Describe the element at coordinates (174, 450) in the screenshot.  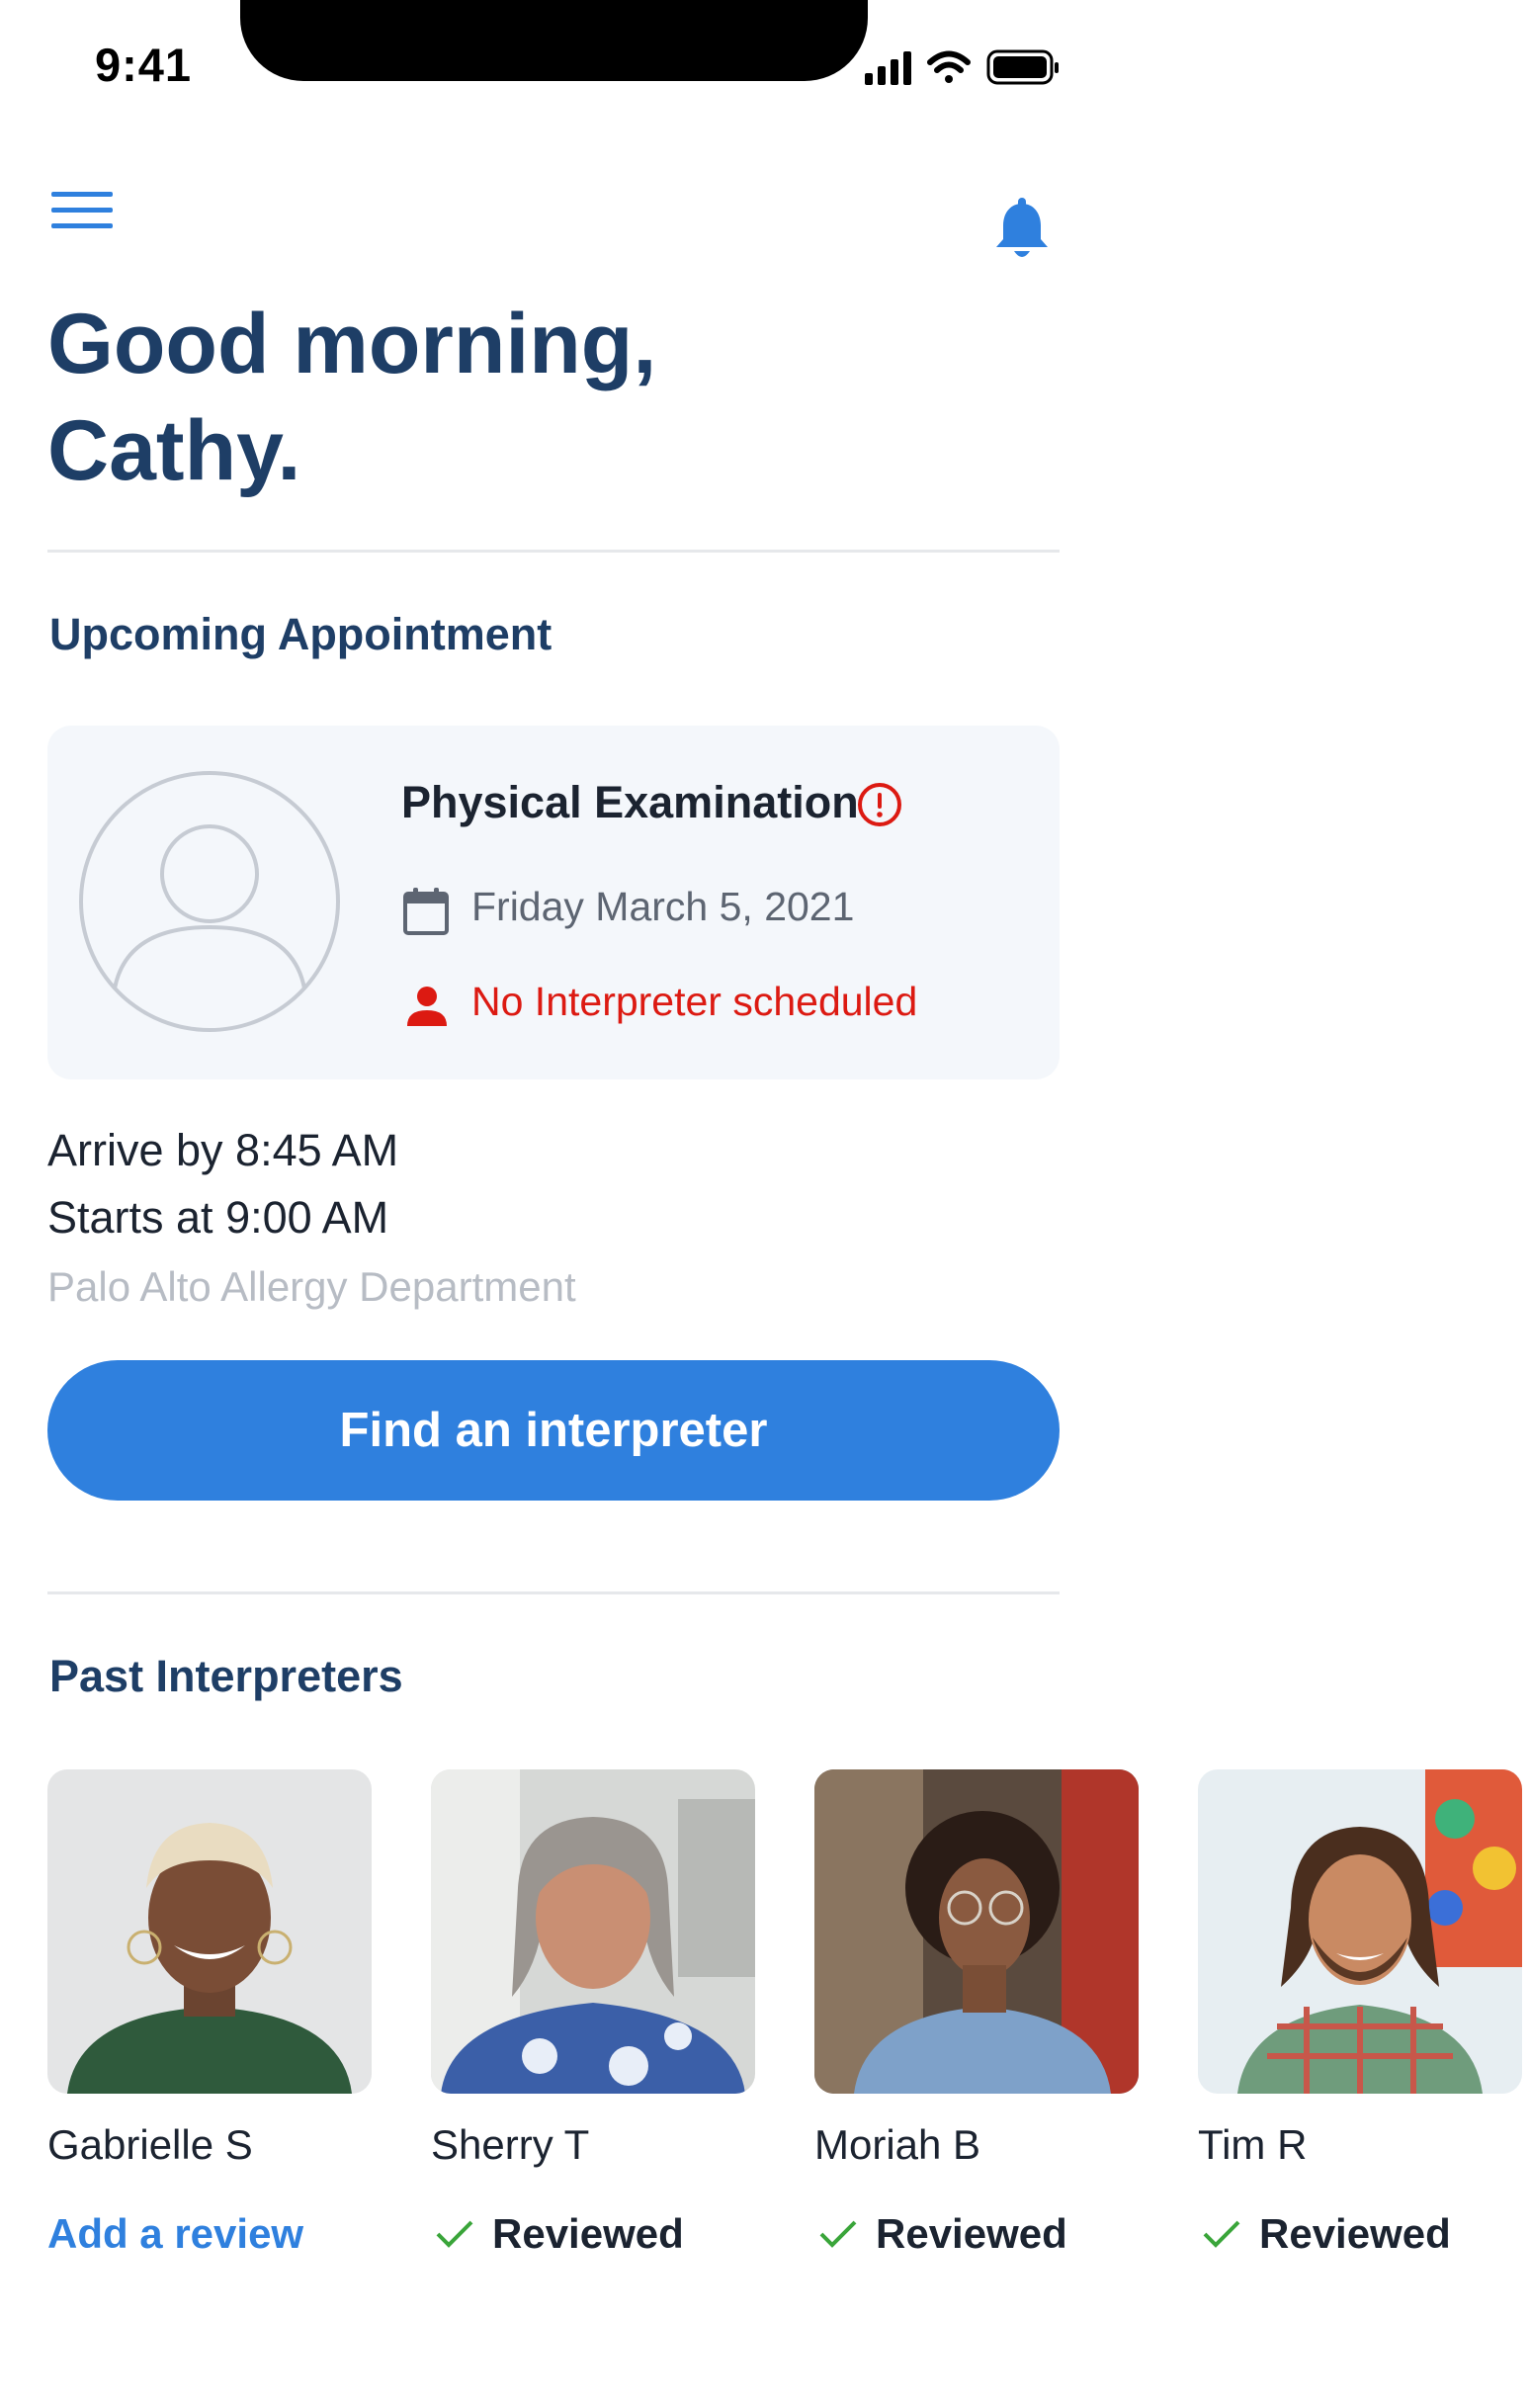
I see `greeting-user-name: Cathy.` at that location.